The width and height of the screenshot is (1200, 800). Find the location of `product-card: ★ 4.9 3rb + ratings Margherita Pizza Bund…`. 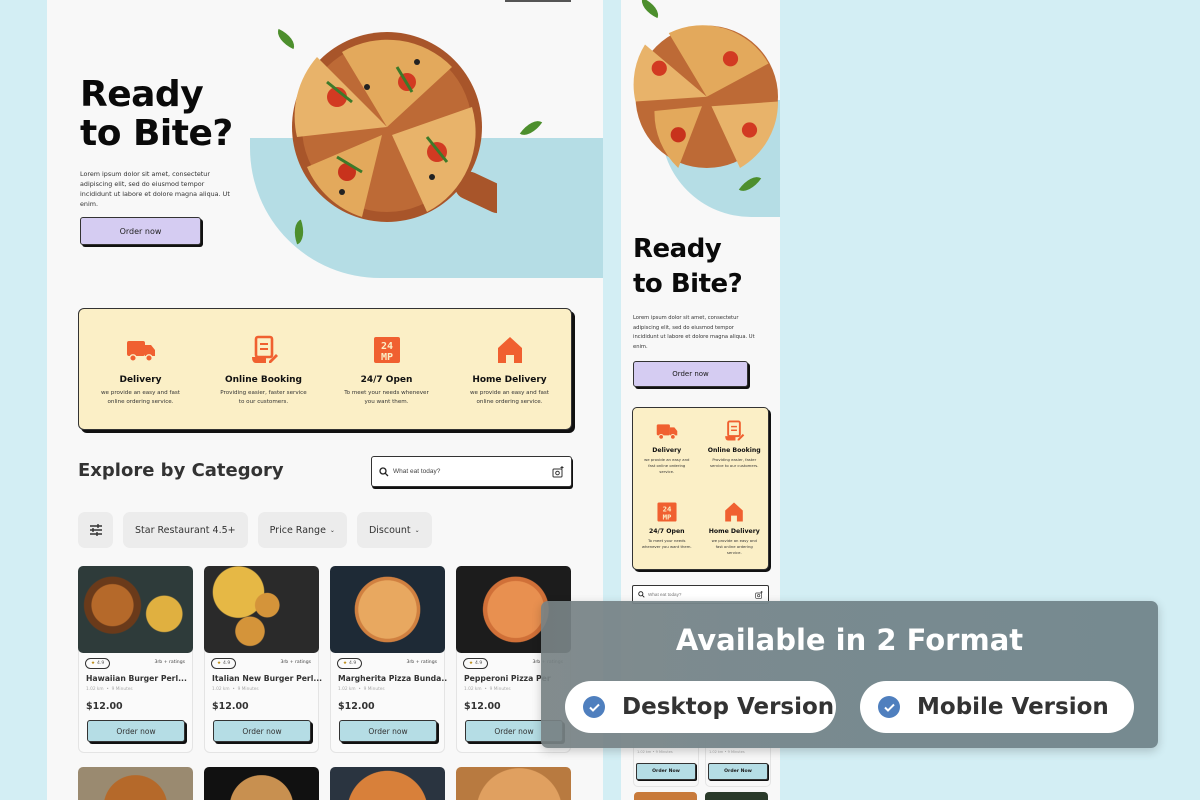

product-card: ★ 4.9 3rb + ratings Margherita Pizza Bund… is located at coordinates (389, 659).